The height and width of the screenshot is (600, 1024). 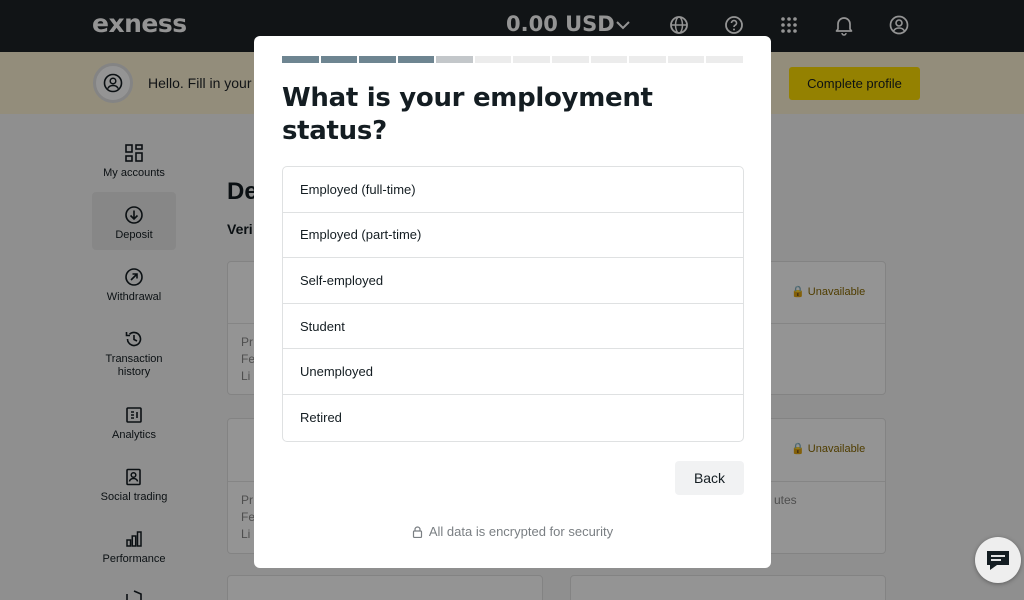 What do you see at coordinates (513, 327) in the screenshot?
I see `option-student: Student` at bounding box center [513, 327].